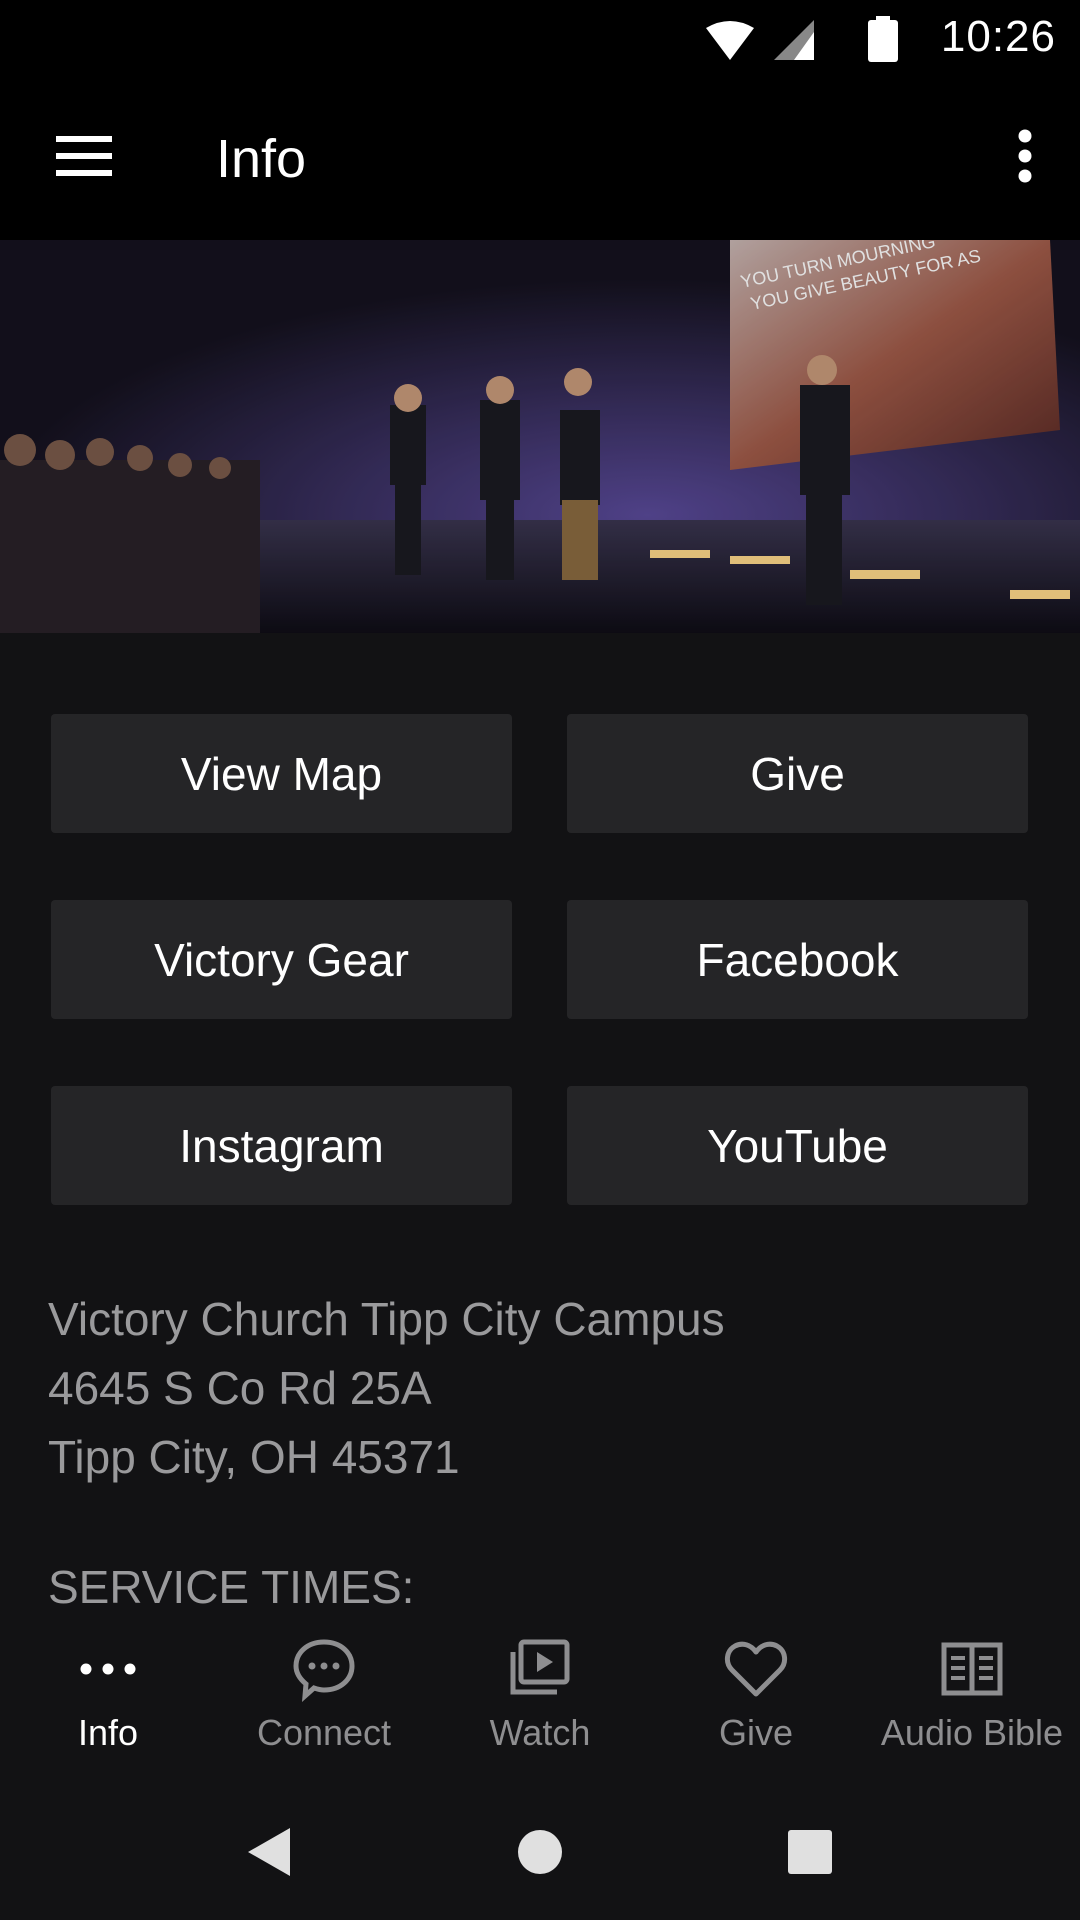 The image size is (1080, 1920). What do you see at coordinates (810, 1852) in the screenshot?
I see `recents-icon` at bounding box center [810, 1852].